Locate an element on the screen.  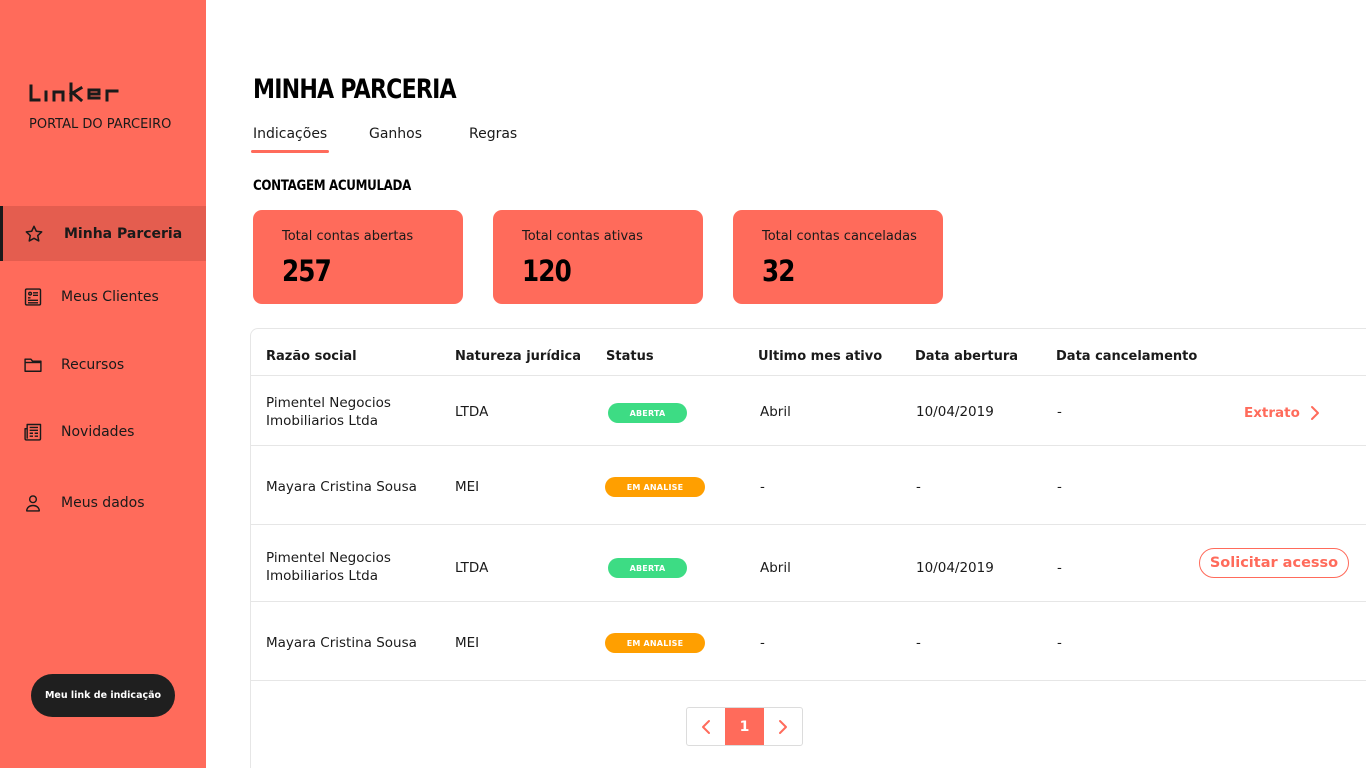
sidebar-item-label: Meus dados is located at coordinates (103, 502).